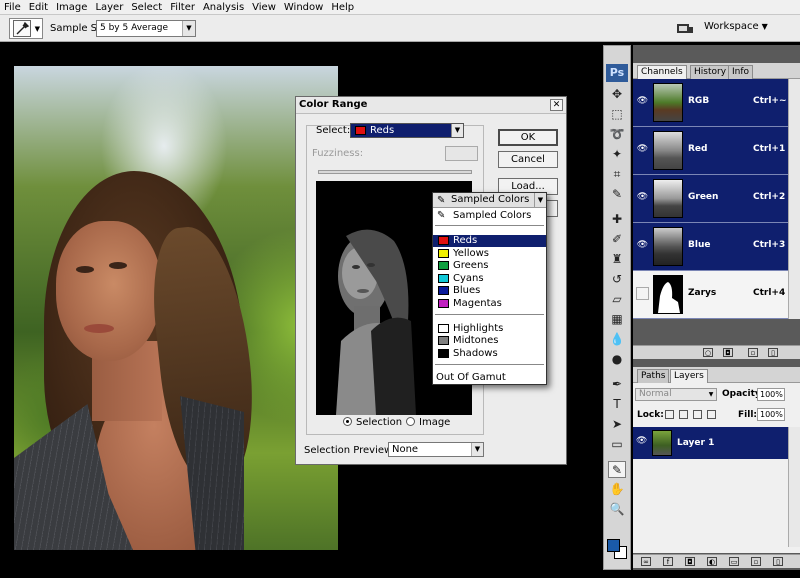 The height and width of the screenshot is (578, 800). I want to click on new-channel-icon: ▫, so click(753, 352).